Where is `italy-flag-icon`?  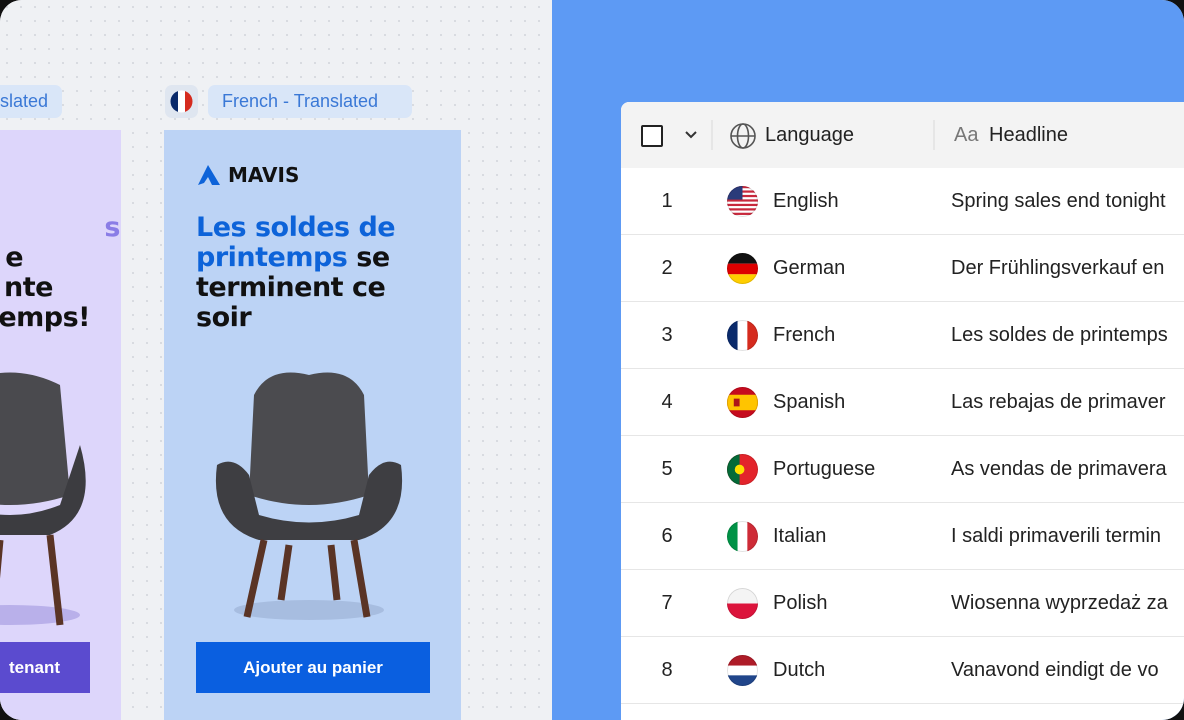
italy-flag-icon is located at coordinates (742, 536).